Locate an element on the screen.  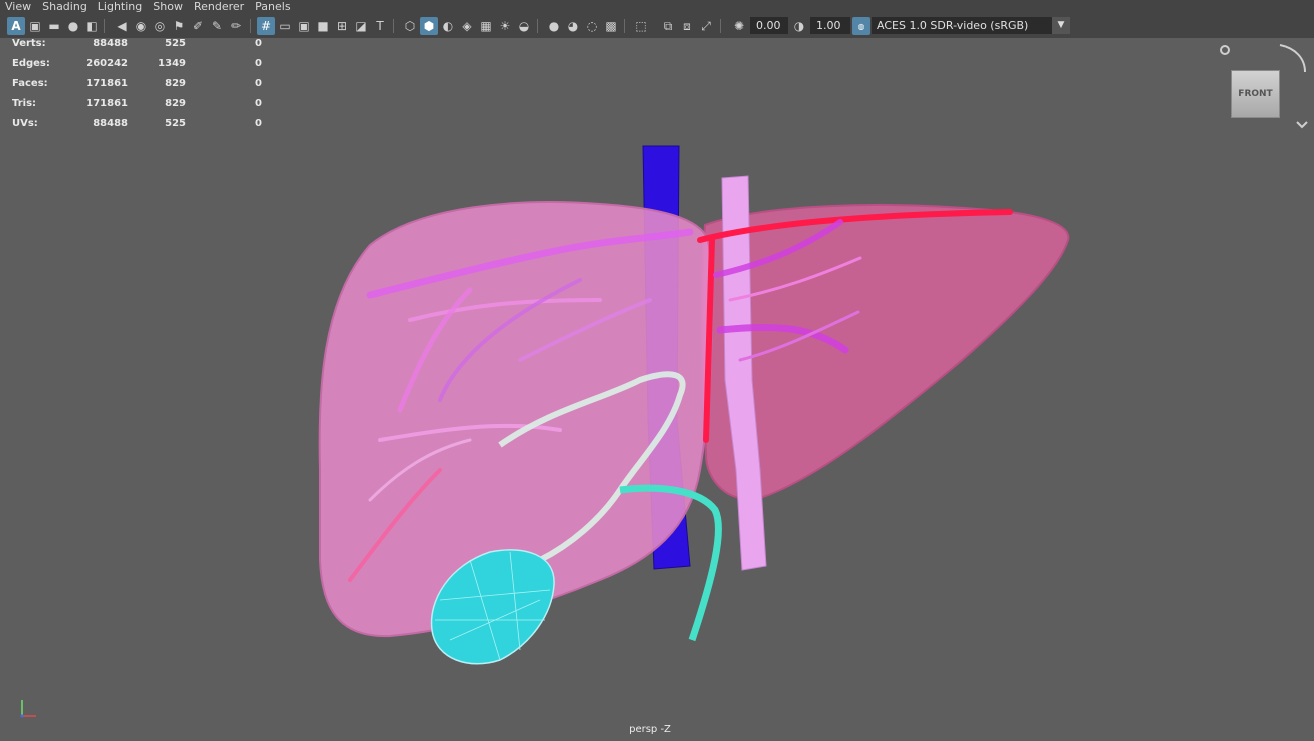
isolate-icon: ⬚ is located at coordinates (641, 26).